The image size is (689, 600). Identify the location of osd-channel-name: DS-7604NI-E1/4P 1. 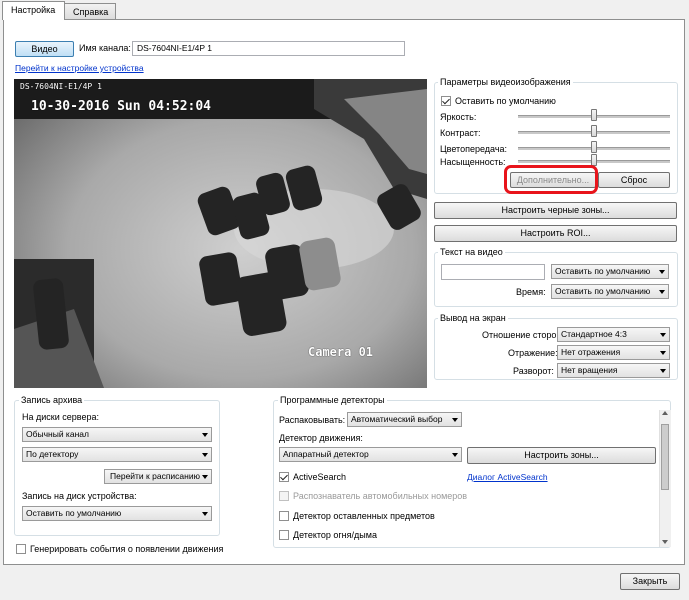
(61, 86).